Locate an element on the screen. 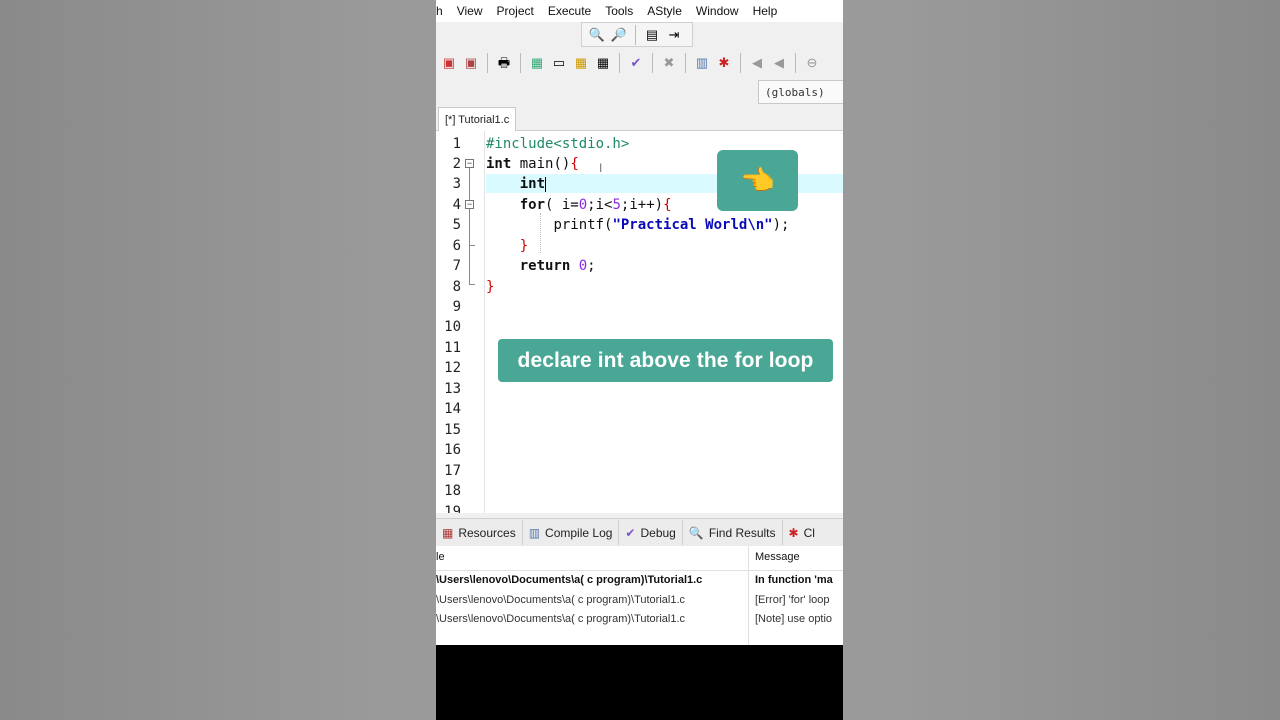  run-icon: ▭ is located at coordinates (559, 63).